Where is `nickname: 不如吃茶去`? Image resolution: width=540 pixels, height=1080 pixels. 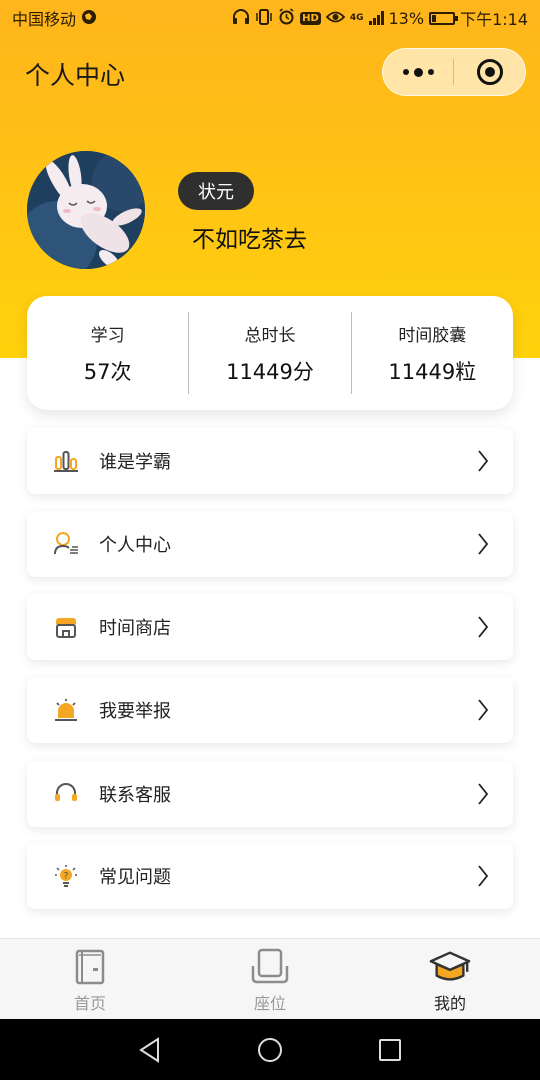
nickname: 不如吃茶去 is located at coordinates (249, 240).